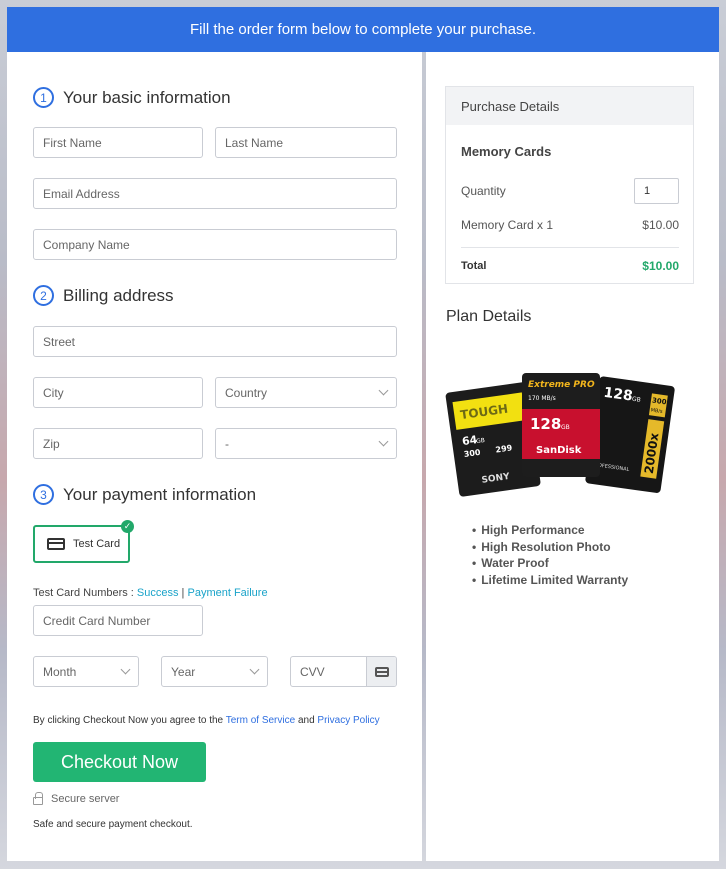  What do you see at coordinates (118, 142) in the screenshot?
I see `first-name-input: First Name` at bounding box center [118, 142].